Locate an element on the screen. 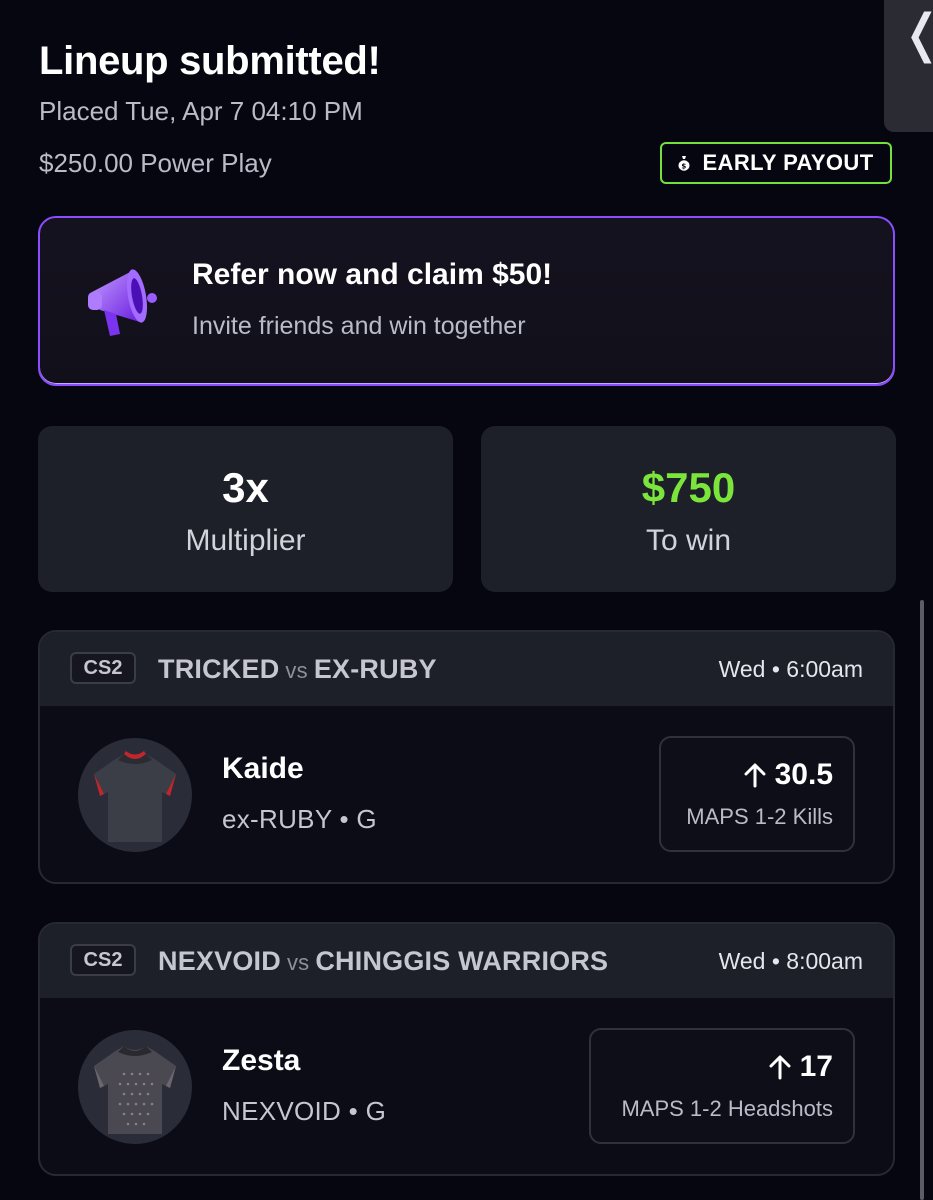  stat-type: MAPS 1-2 Headshots is located at coordinates (727, 1108).